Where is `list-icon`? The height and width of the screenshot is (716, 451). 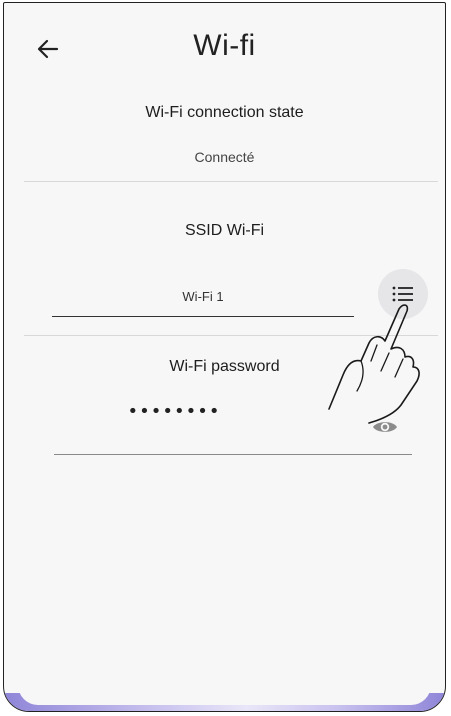 list-icon is located at coordinates (402, 294).